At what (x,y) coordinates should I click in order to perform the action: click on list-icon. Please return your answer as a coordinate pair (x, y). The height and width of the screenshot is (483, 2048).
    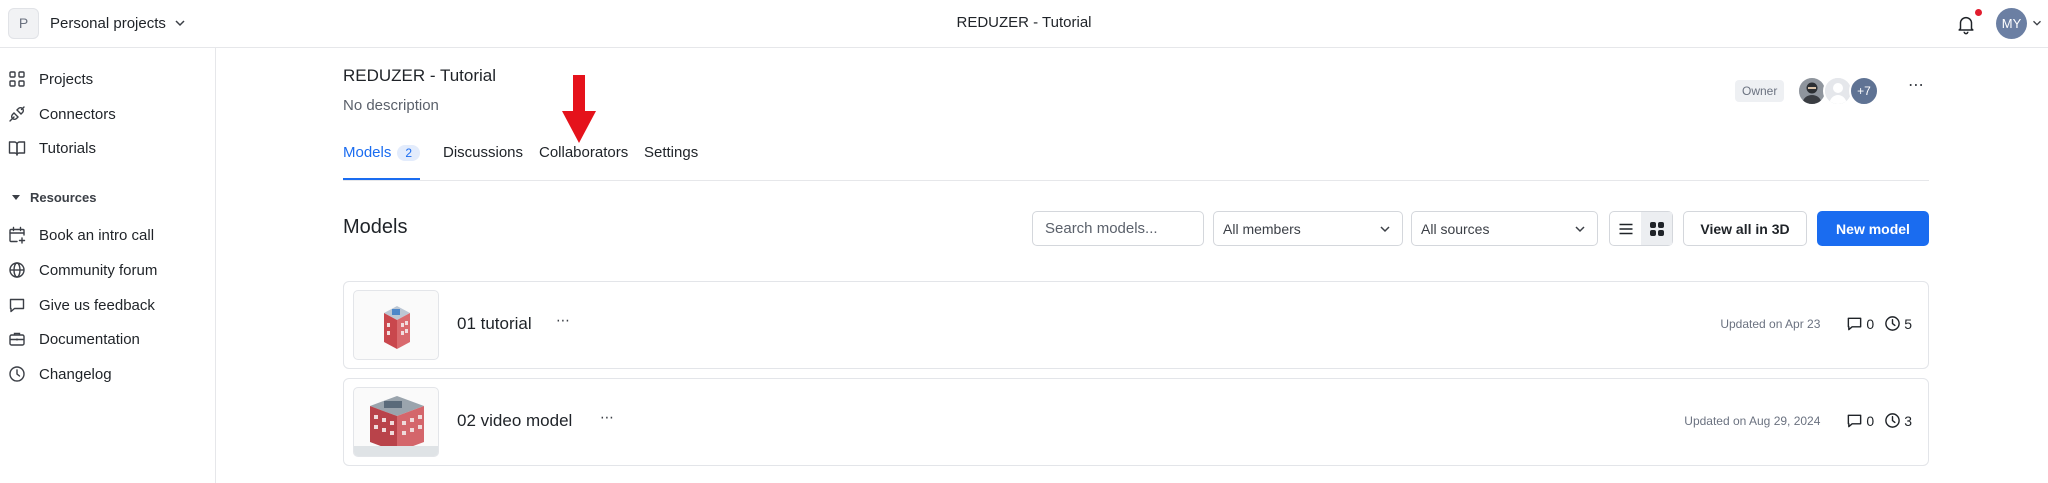
    Looking at the image, I should click on (1625, 228).